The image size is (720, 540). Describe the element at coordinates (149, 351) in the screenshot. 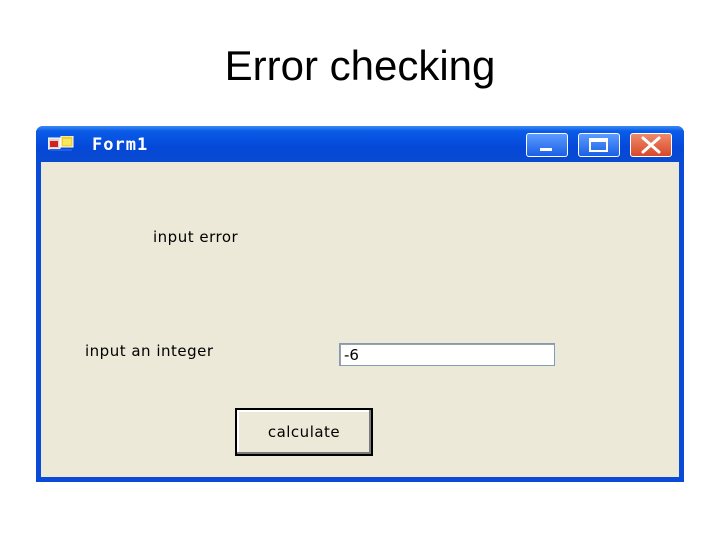

I see `integer-prompt-label: input an integer` at that location.